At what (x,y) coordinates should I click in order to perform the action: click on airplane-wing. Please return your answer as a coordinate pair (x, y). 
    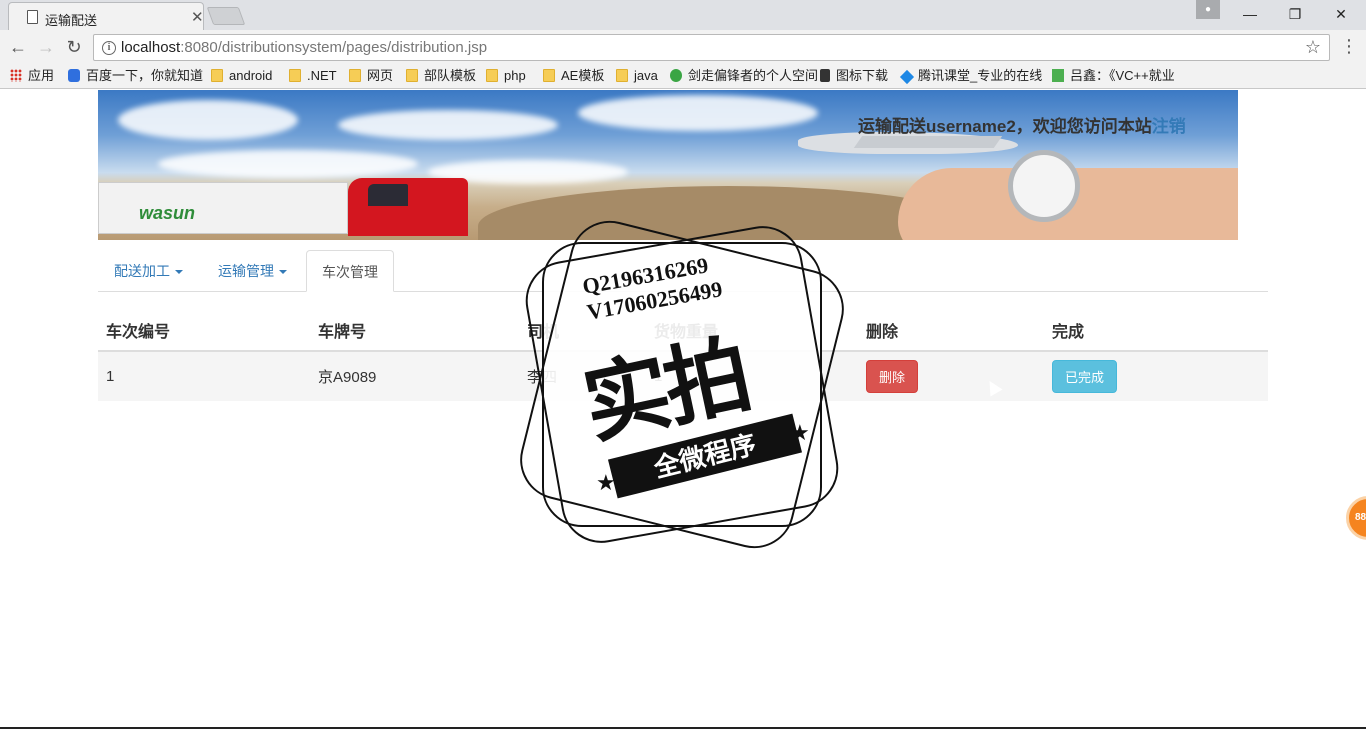
    Looking at the image, I should click on (928, 142).